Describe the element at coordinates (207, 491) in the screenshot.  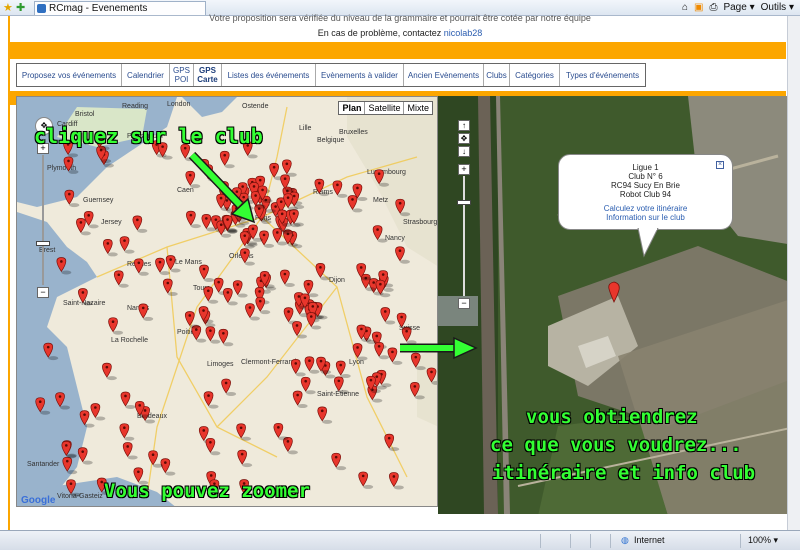
I see `callout-zoom: Vous pouvez zoomer` at that location.